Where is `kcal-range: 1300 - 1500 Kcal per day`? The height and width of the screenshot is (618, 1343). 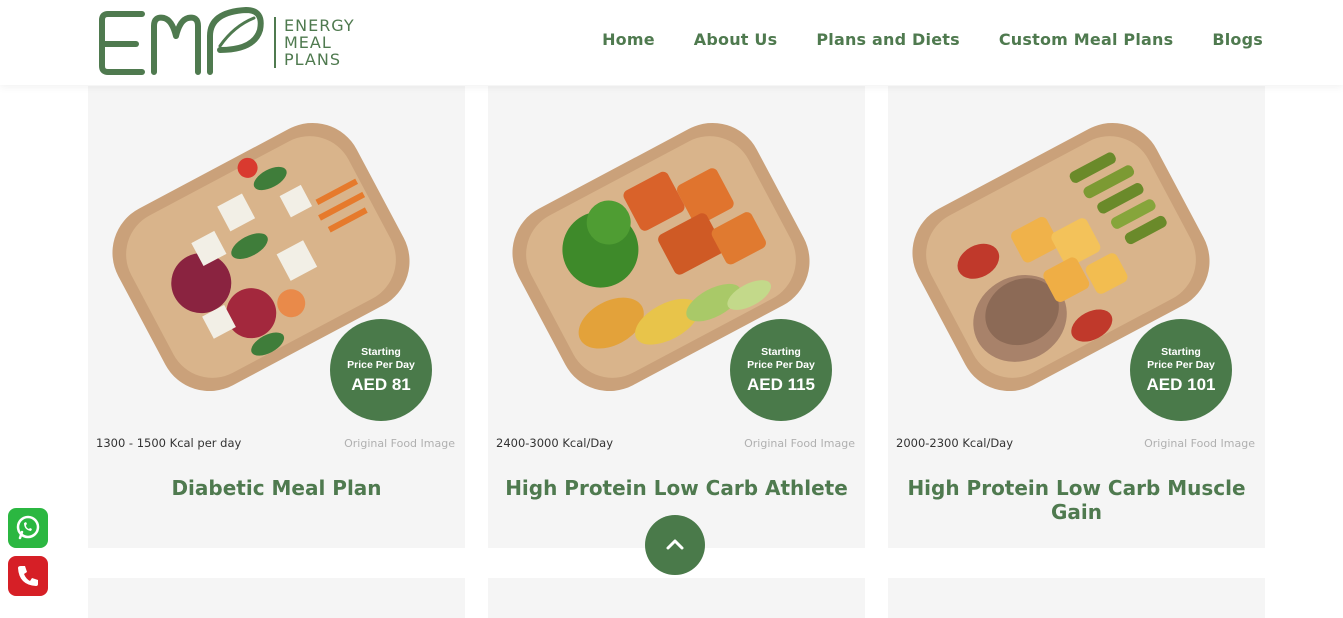 kcal-range: 1300 - 1500 Kcal per day is located at coordinates (169, 443).